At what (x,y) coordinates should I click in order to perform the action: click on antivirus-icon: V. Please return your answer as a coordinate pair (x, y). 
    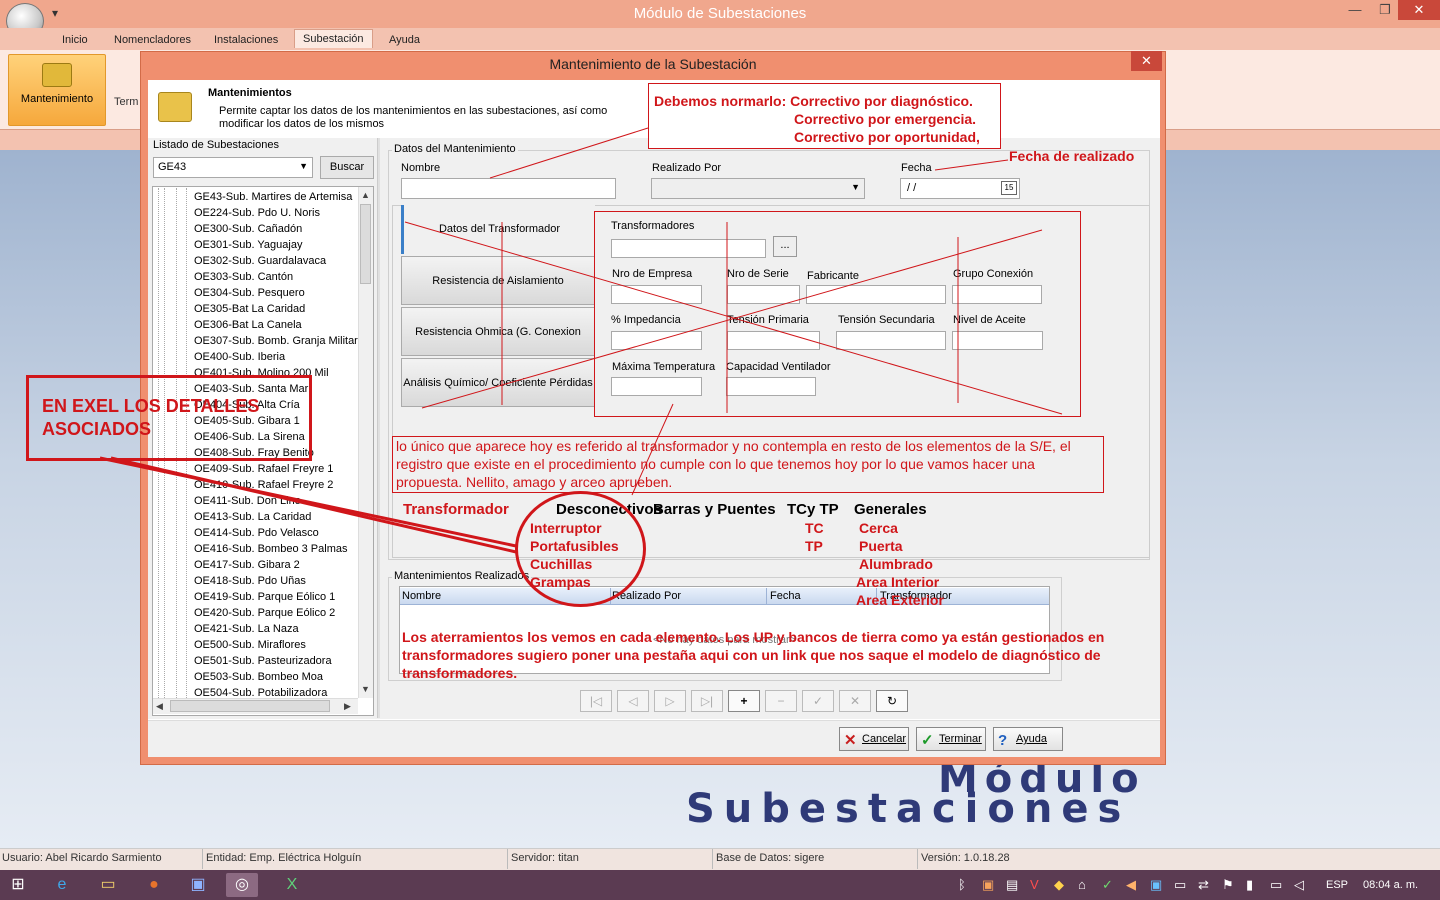
    Looking at the image, I should click on (1034, 884).